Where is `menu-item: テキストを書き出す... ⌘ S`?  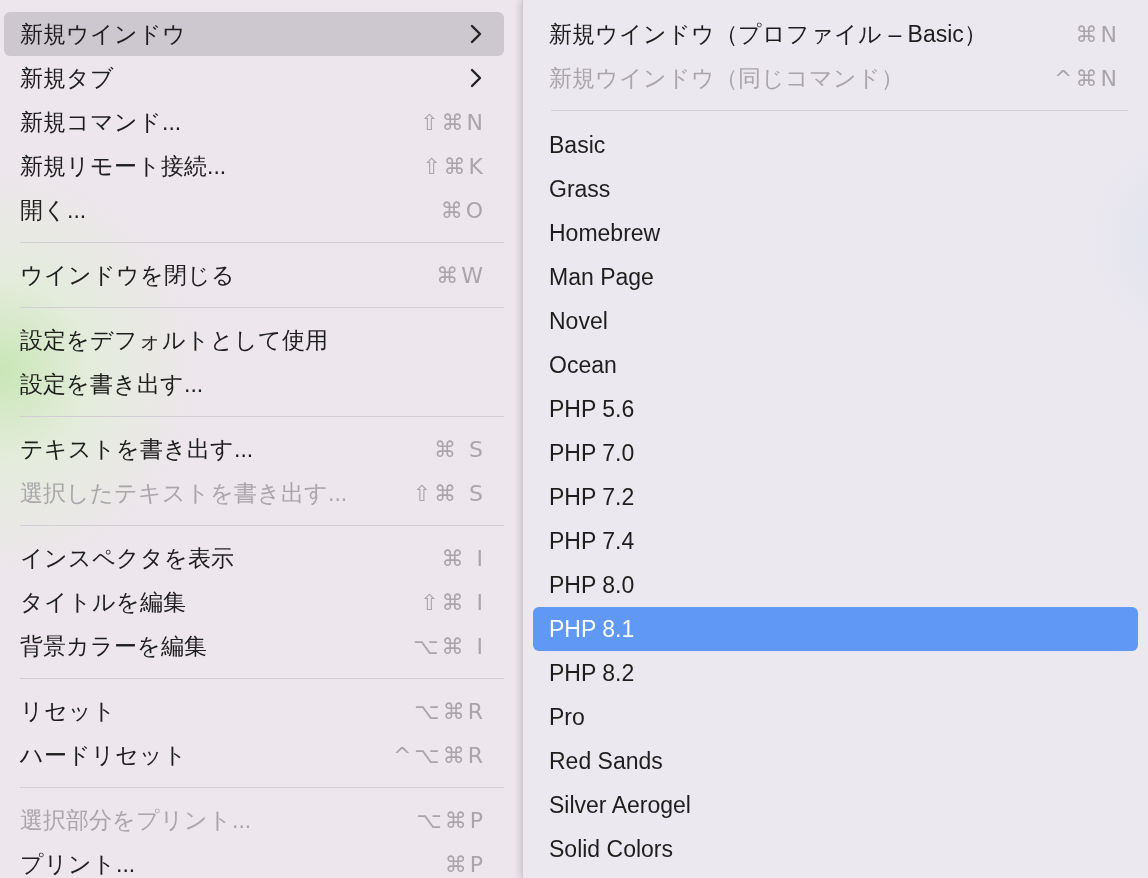
menu-item: テキストを書き出す... ⌘ S is located at coordinates (254, 449).